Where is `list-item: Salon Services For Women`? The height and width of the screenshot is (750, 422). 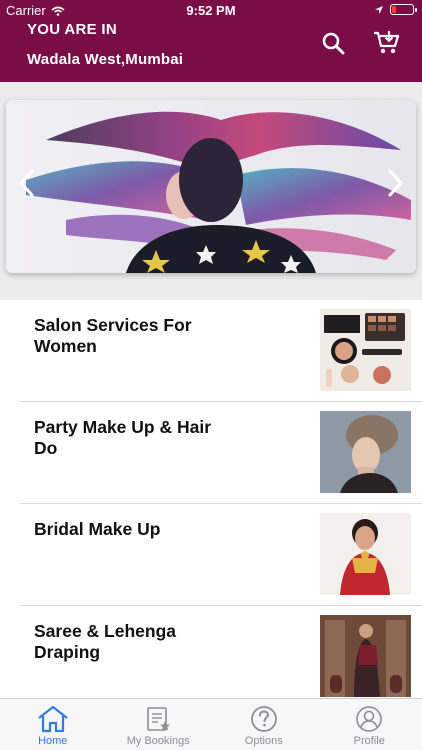 list-item: Salon Services For Women is located at coordinates (211, 351).